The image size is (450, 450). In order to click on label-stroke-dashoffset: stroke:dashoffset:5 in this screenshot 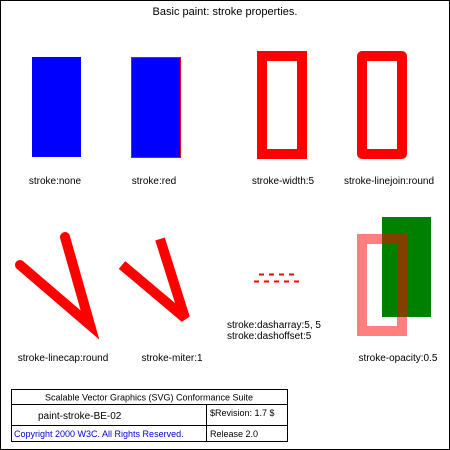, I will do `click(269, 336)`.